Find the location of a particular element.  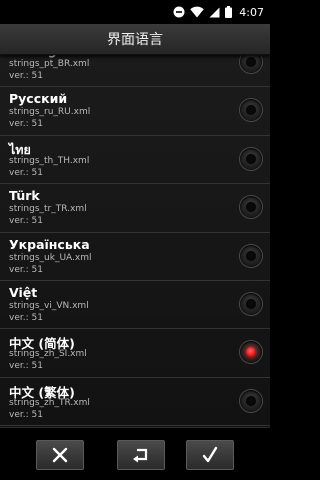

battery-icon is located at coordinates (229, 12).